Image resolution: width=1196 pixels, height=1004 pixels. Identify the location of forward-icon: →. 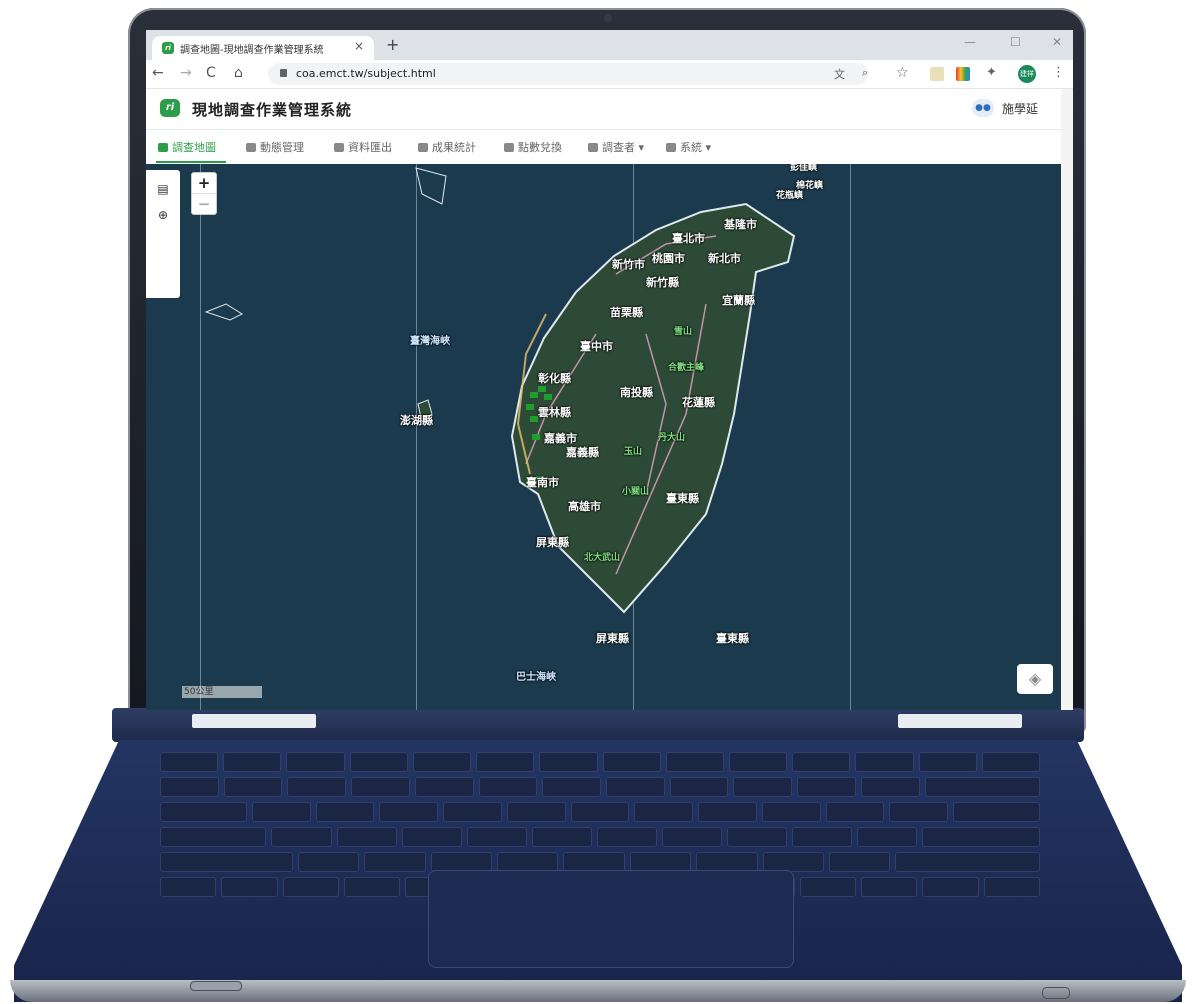
(186, 73).